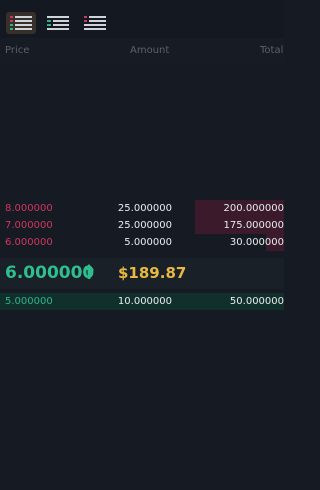  Describe the element at coordinates (142, 19) in the screenshot. I see `view-toolbar` at that location.